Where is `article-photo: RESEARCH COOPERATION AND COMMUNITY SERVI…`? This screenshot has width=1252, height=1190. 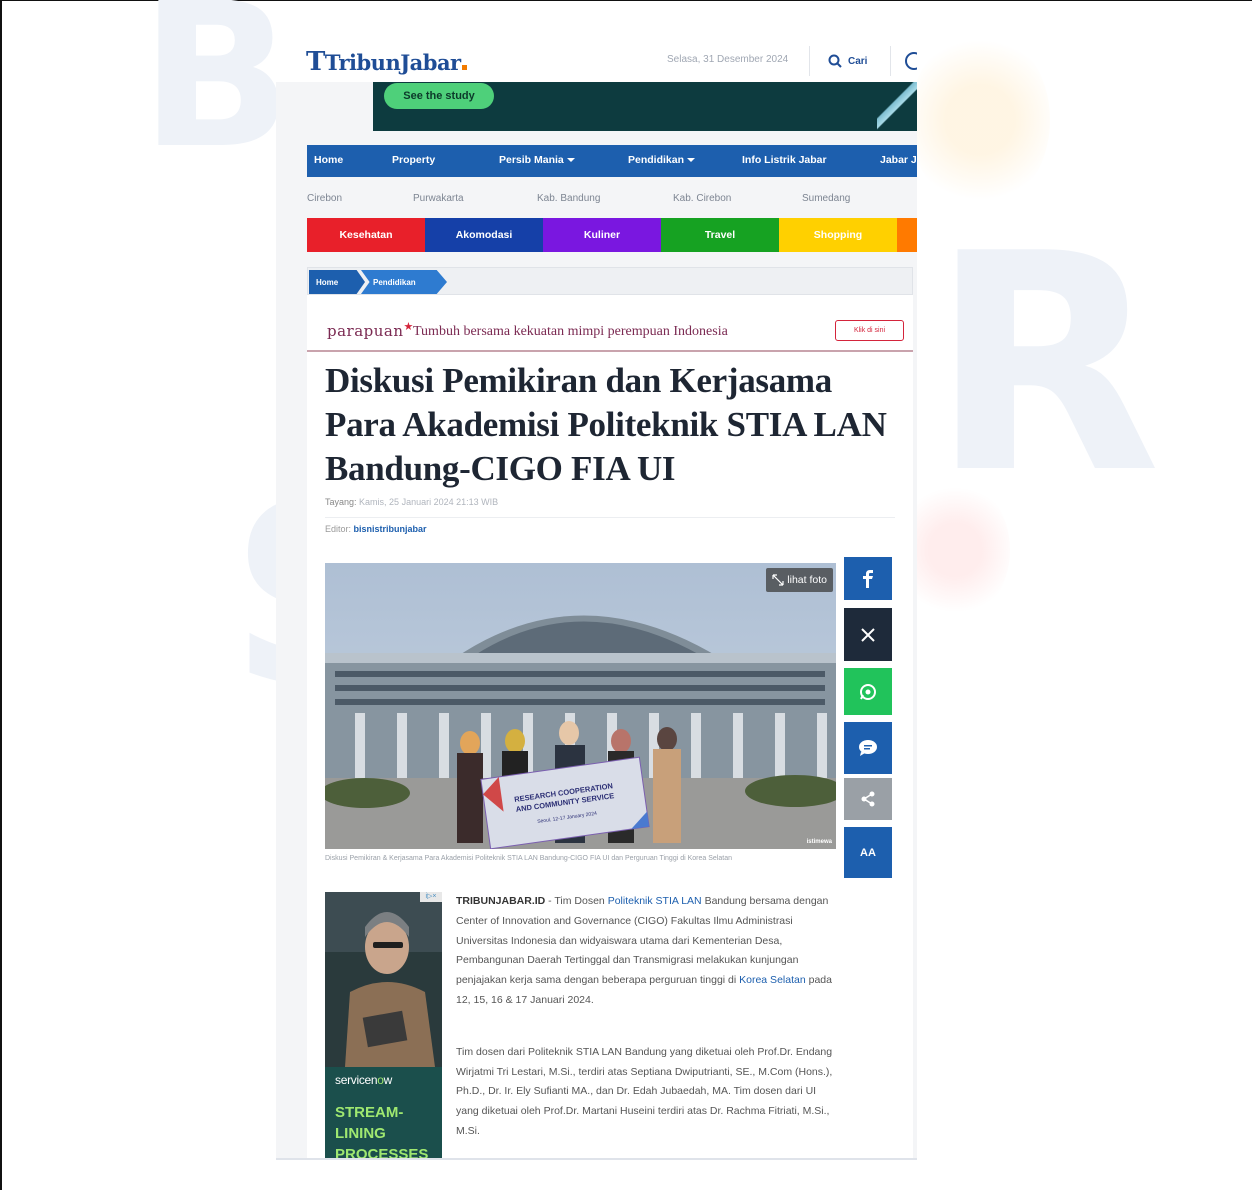
article-photo: RESEARCH COOPERATION AND COMMUNITY SERVI… is located at coordinates (580, 706).